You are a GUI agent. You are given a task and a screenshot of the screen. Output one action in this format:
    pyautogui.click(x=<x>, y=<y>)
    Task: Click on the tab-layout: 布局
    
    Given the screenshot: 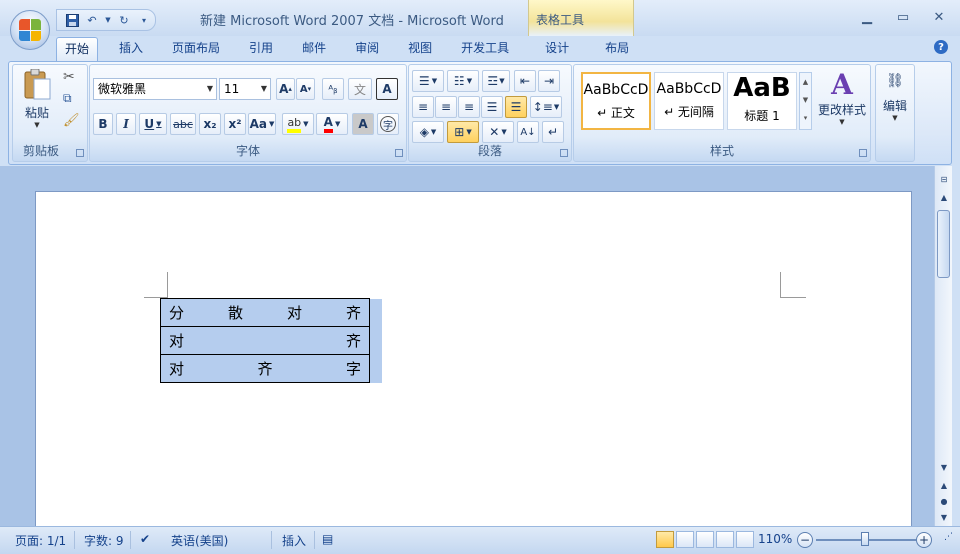 What is the action you would take?
    pyautogui.click(x=617, y=49)
    